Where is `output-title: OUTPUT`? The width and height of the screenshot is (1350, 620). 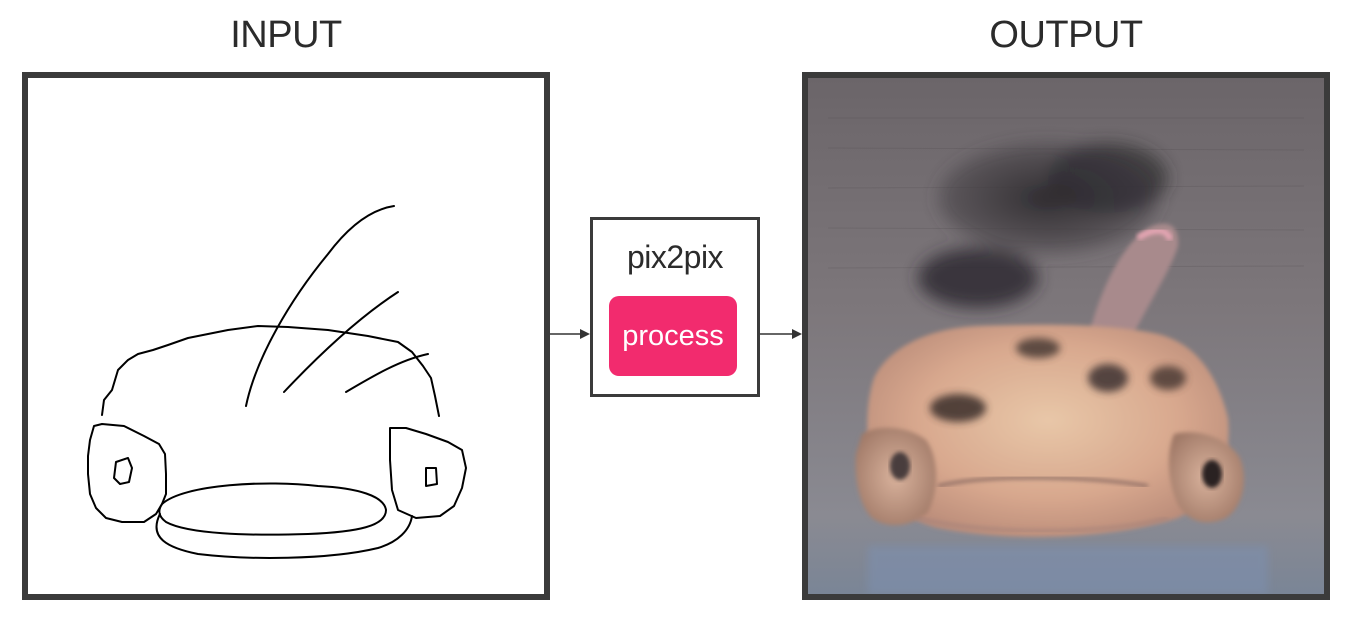 output-title: OUTPUT is located at coordinates (1066, 35).